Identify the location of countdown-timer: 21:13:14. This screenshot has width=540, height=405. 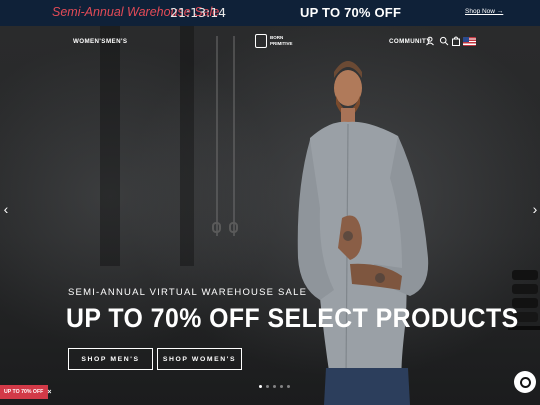
(198, 12).